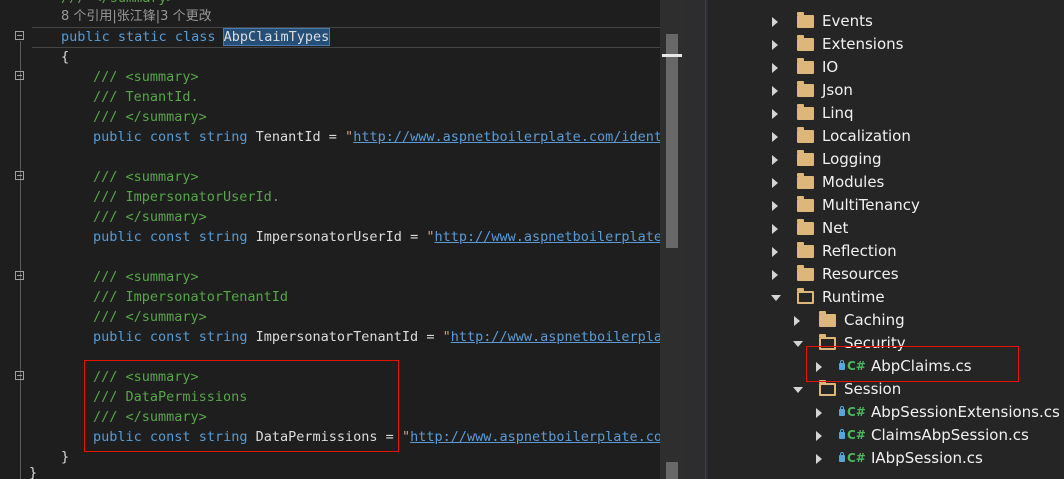 This screenshot has width=1064, height=479. What do you see at coordinates (33, 472) in the screenshot?
I see `outer-close-brace: }` at bounding box center [33, 472].